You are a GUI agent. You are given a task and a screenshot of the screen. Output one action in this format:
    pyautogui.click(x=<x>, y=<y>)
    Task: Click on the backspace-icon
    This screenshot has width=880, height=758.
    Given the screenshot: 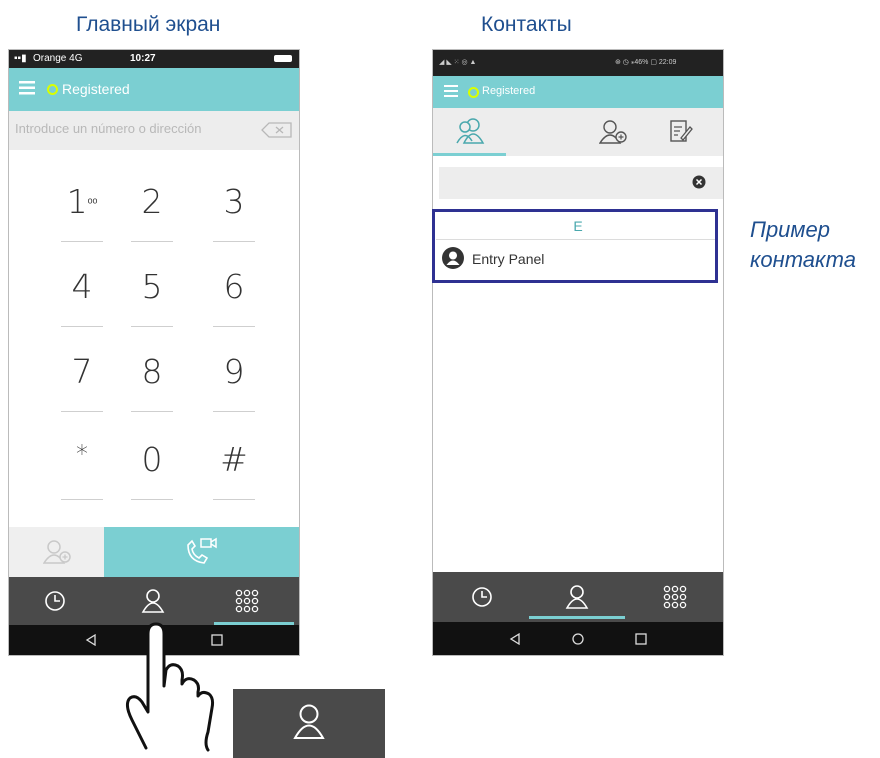 What is the action you would take?
    pyautogui.click(x=277, y=130)
    